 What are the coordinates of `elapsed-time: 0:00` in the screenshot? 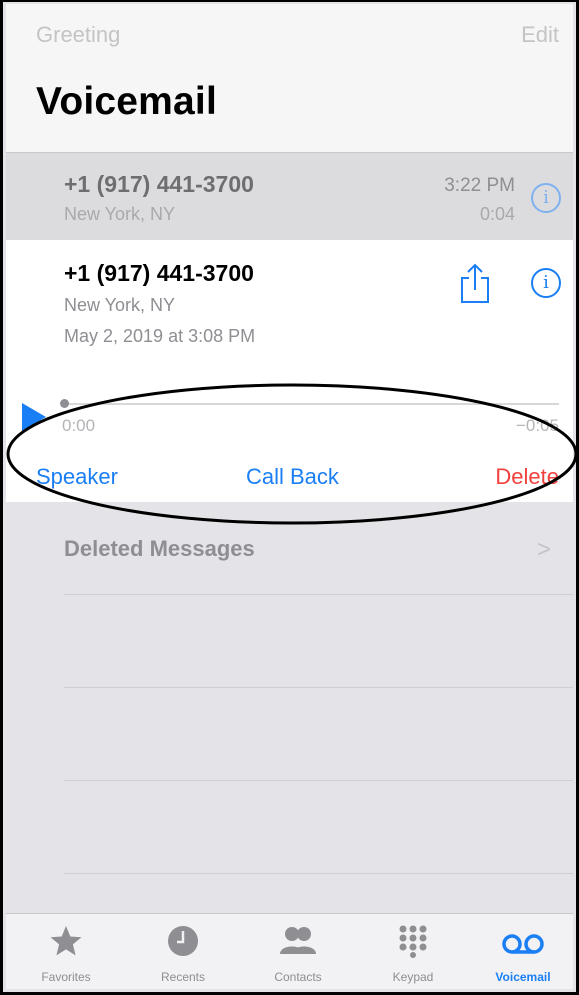 It's located at (79, 425).